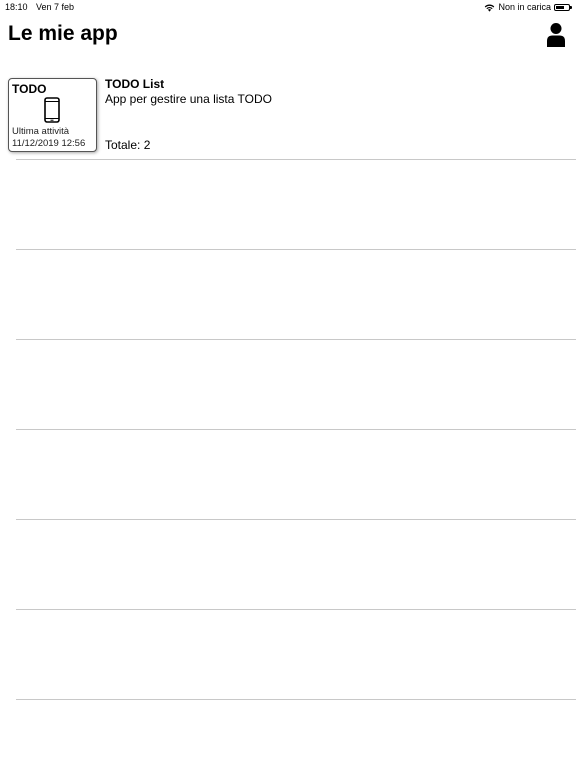 Image resolution: width=576 pixels, height=768 pixels. What do you see at coordinates (563, 7) in the screenshot?
I see `battery-icon` at bounding box center [563, 7].